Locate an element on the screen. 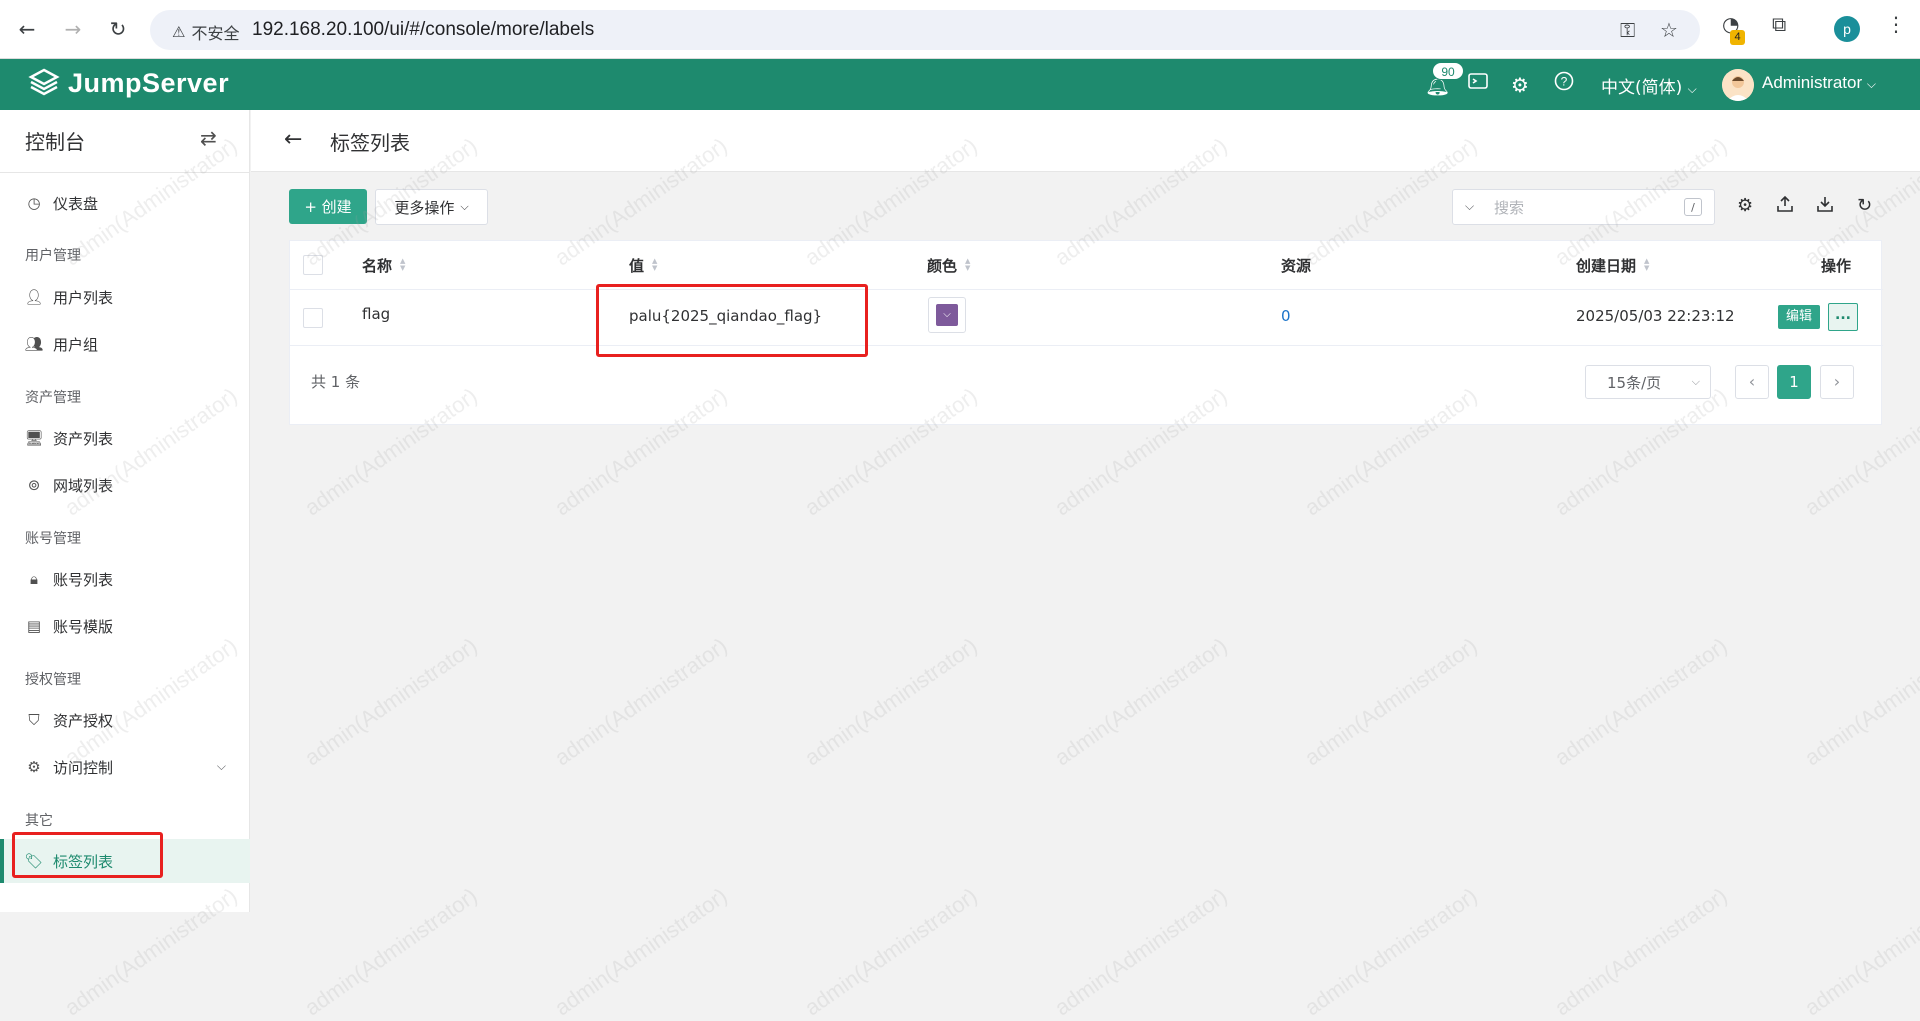 This screenshot has height=1021, width=1920. star-icon: ☆ is located at coordinates (1669, 30).